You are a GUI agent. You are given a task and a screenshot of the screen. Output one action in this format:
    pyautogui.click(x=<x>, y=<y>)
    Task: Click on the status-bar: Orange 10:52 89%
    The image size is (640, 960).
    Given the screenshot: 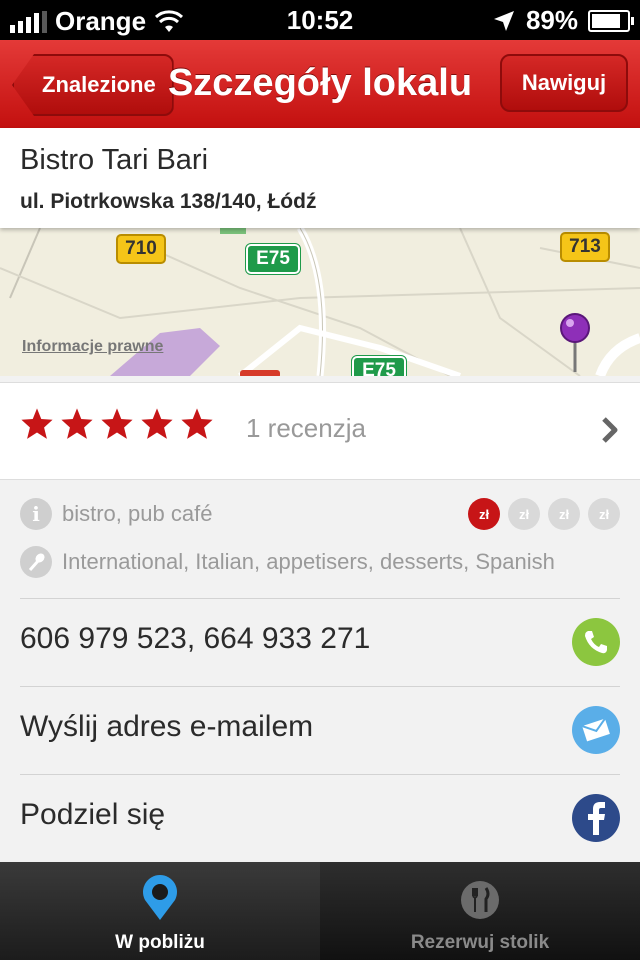 What is the action you would take?
    pyautogui.click(x=320, y=20)
    